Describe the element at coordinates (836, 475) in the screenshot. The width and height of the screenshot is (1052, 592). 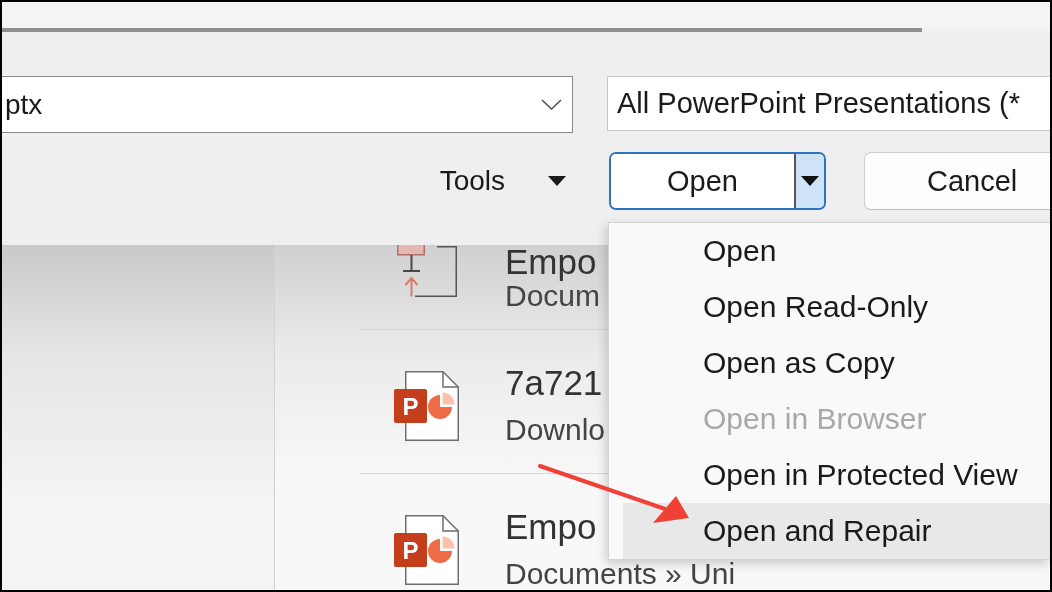
I see `menu-item: Open in Protected View` at that location.